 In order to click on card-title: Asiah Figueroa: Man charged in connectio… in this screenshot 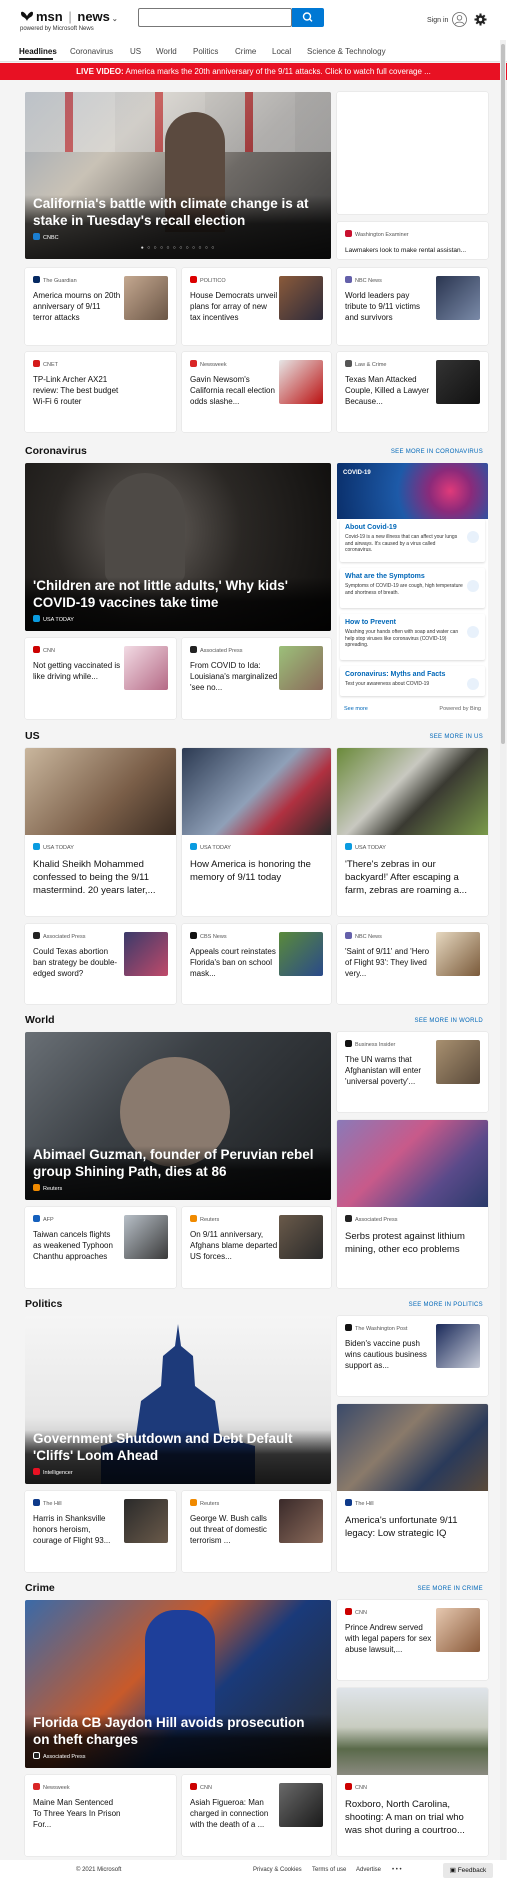, I will do `click(234, 1813)`.